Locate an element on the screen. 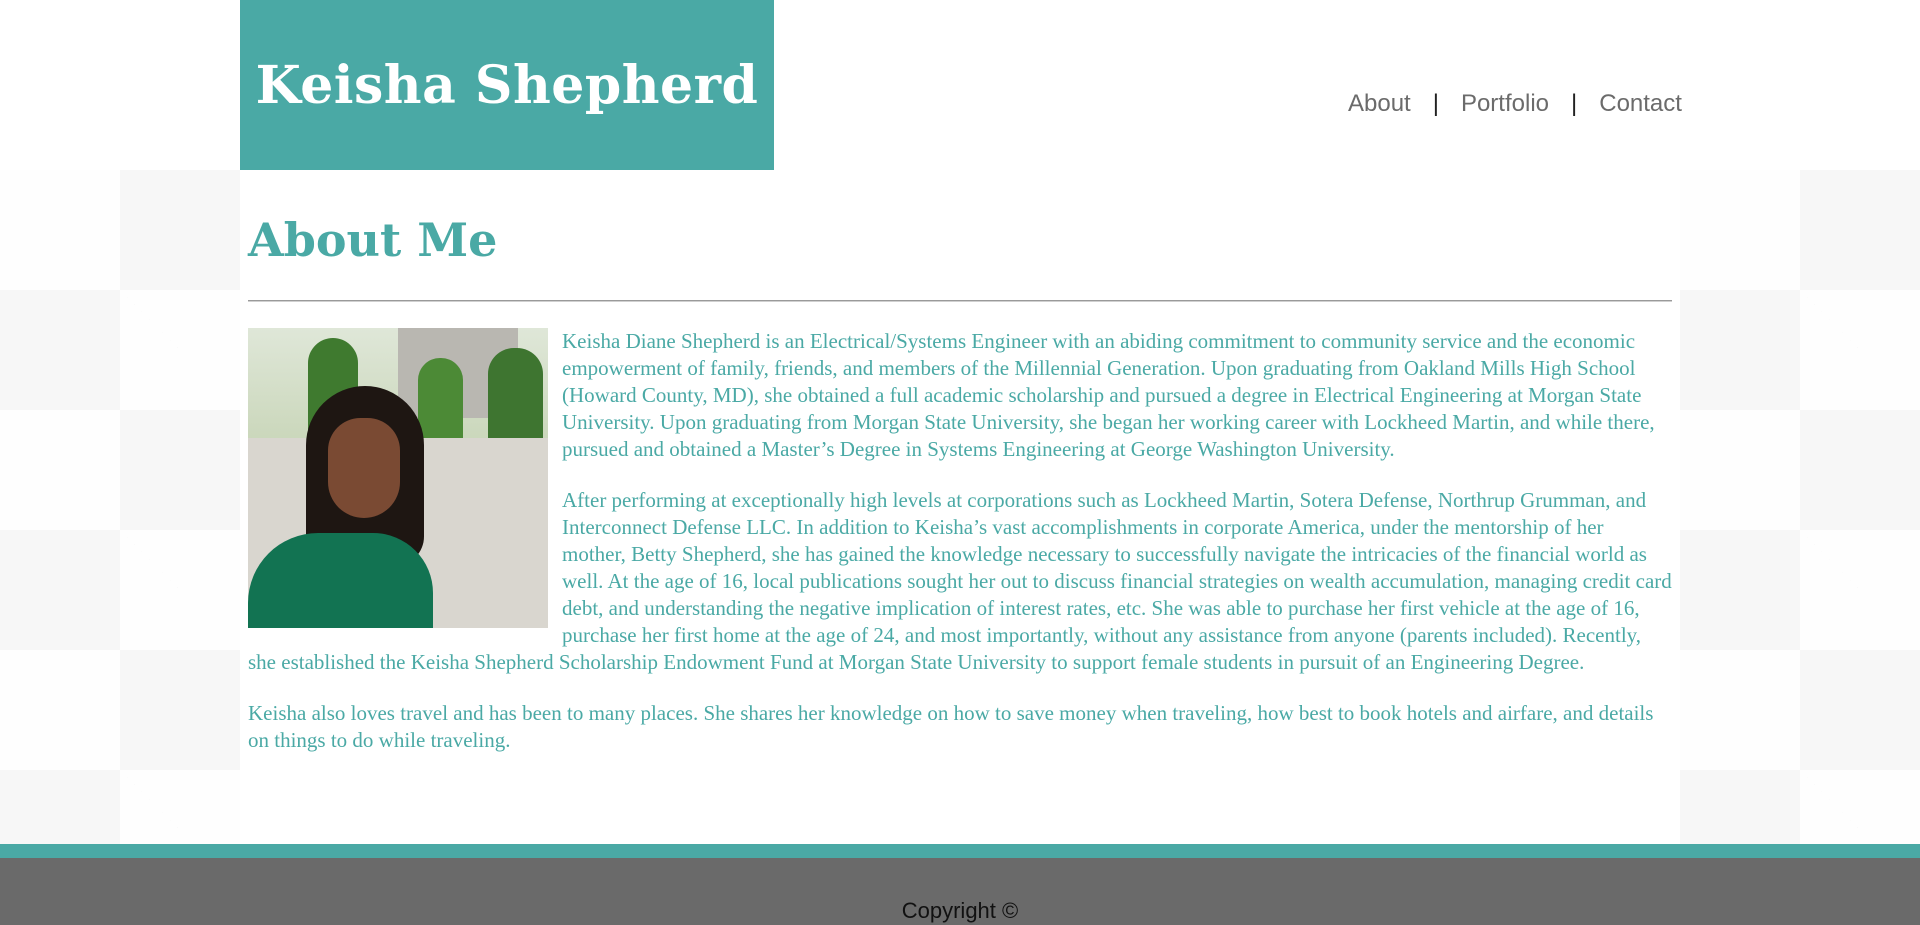 This screenshot has height=925, width=1920. main-nav: About | Portfolio | Contact is located at coordinates (1515, 104).